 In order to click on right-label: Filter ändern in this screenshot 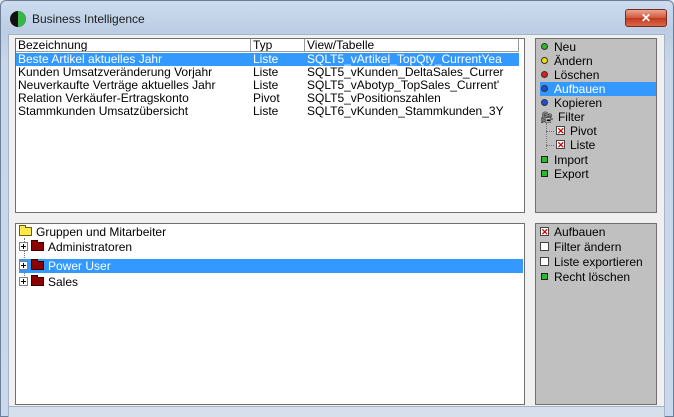, I will do `click(588, 247)`.